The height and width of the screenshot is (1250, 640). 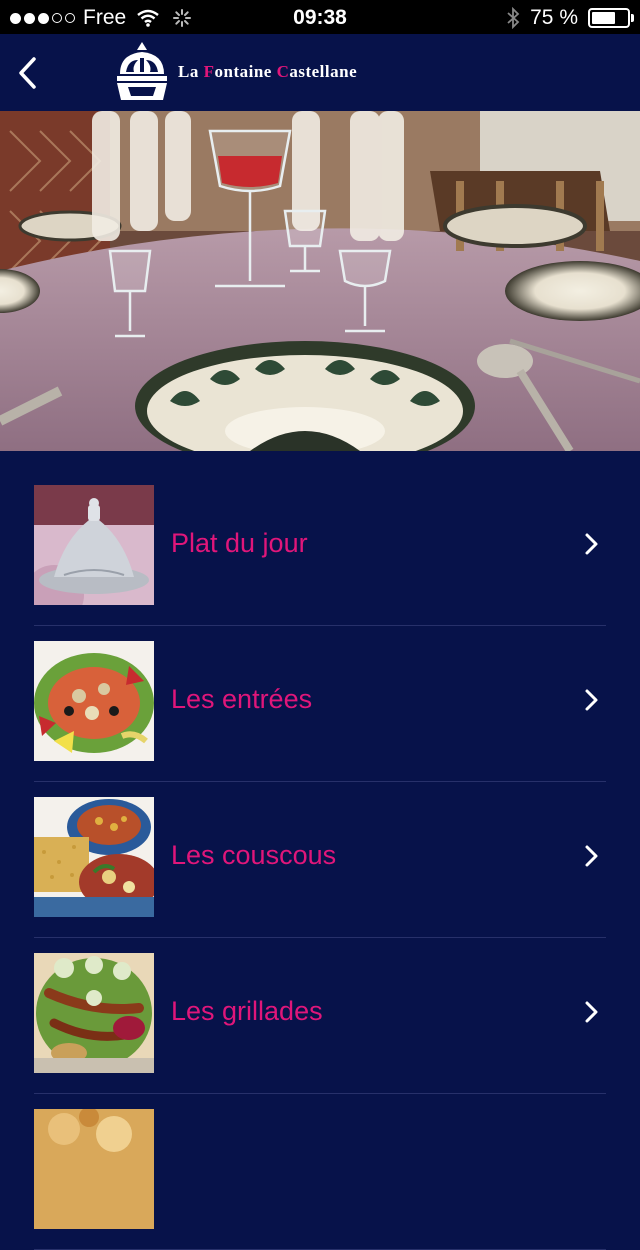 What do you see at coordinates (239, 543) in the screenshot?
I see `menu-item-label: Plat du jour` at bounding box center [239, 543].